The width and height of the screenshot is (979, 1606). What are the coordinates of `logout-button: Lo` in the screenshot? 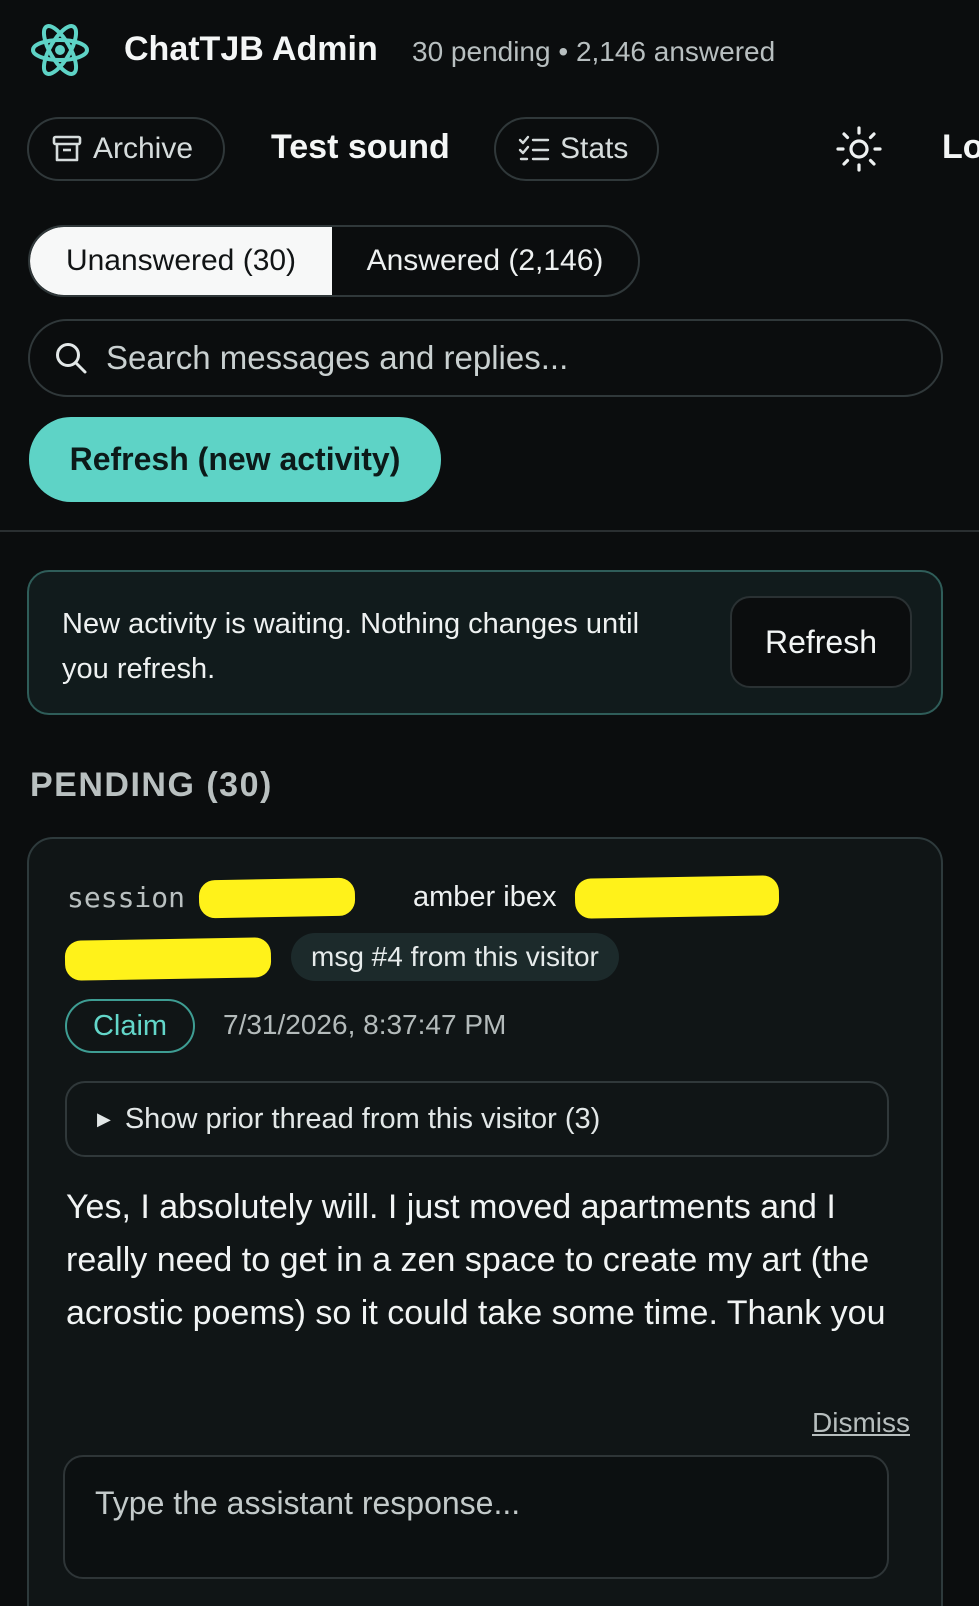 It's located at (960, 147).